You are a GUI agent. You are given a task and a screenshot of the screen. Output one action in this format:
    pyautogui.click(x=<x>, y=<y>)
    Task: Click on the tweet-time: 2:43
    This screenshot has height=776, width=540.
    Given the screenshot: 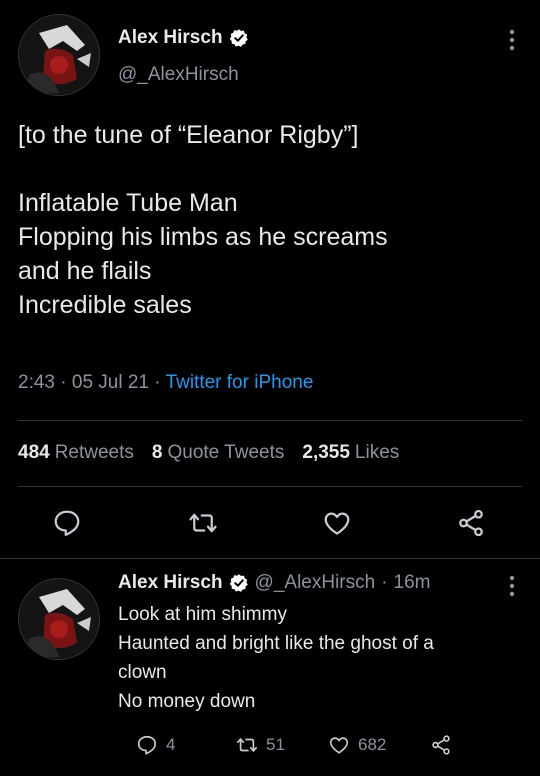 What is the action you would take?
    pyautogui.click(x=36, y=382)
    